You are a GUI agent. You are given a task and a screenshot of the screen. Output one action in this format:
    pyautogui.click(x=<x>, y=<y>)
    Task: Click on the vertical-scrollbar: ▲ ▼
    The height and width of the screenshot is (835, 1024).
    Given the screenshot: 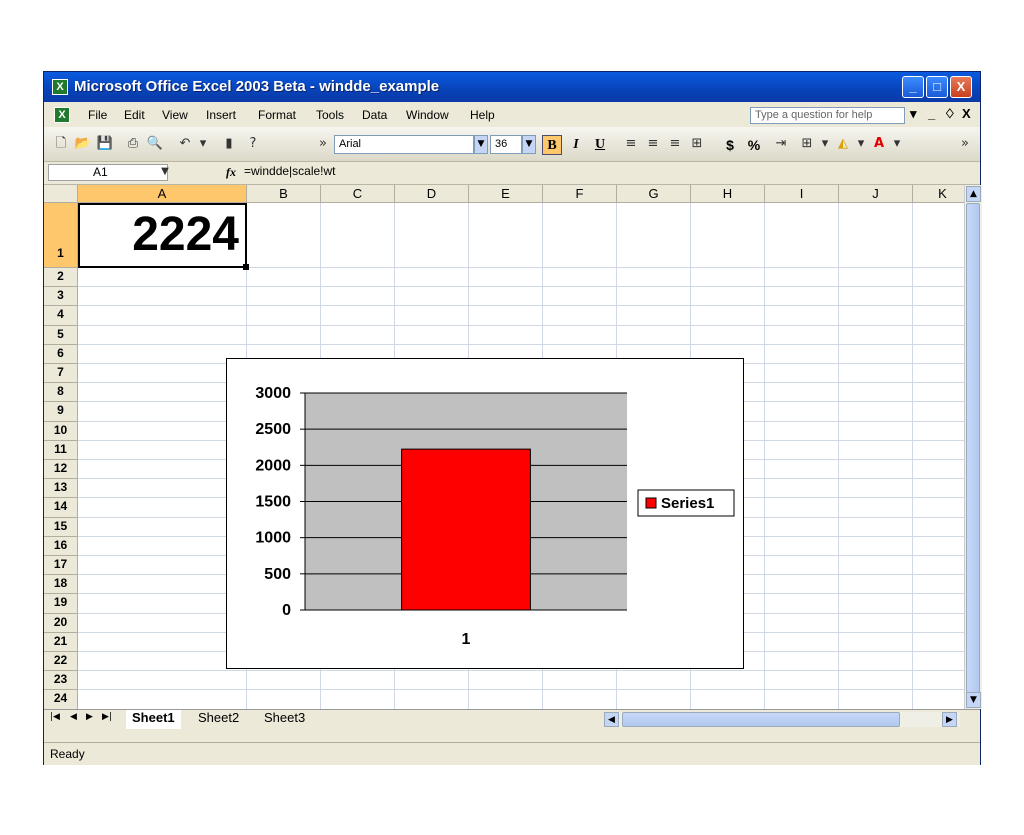 What is the action you would take?
    pyautogui.click(x=973, y=447)
    